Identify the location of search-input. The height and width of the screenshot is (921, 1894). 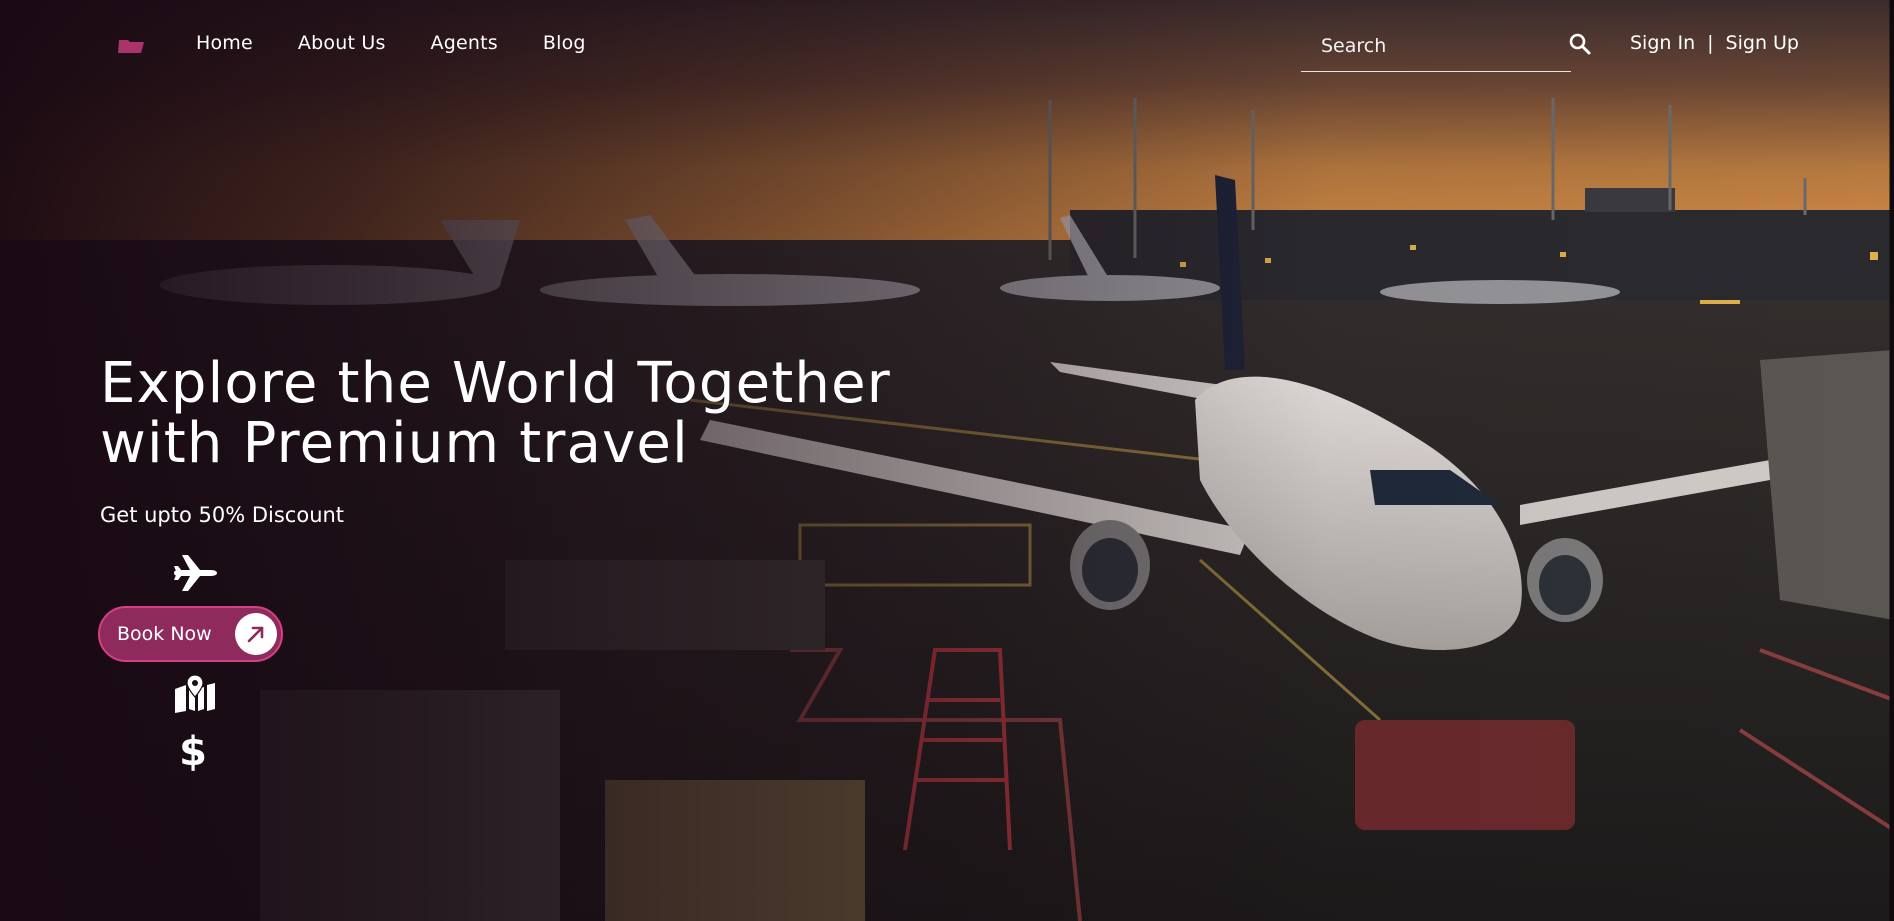
(1416, 46).